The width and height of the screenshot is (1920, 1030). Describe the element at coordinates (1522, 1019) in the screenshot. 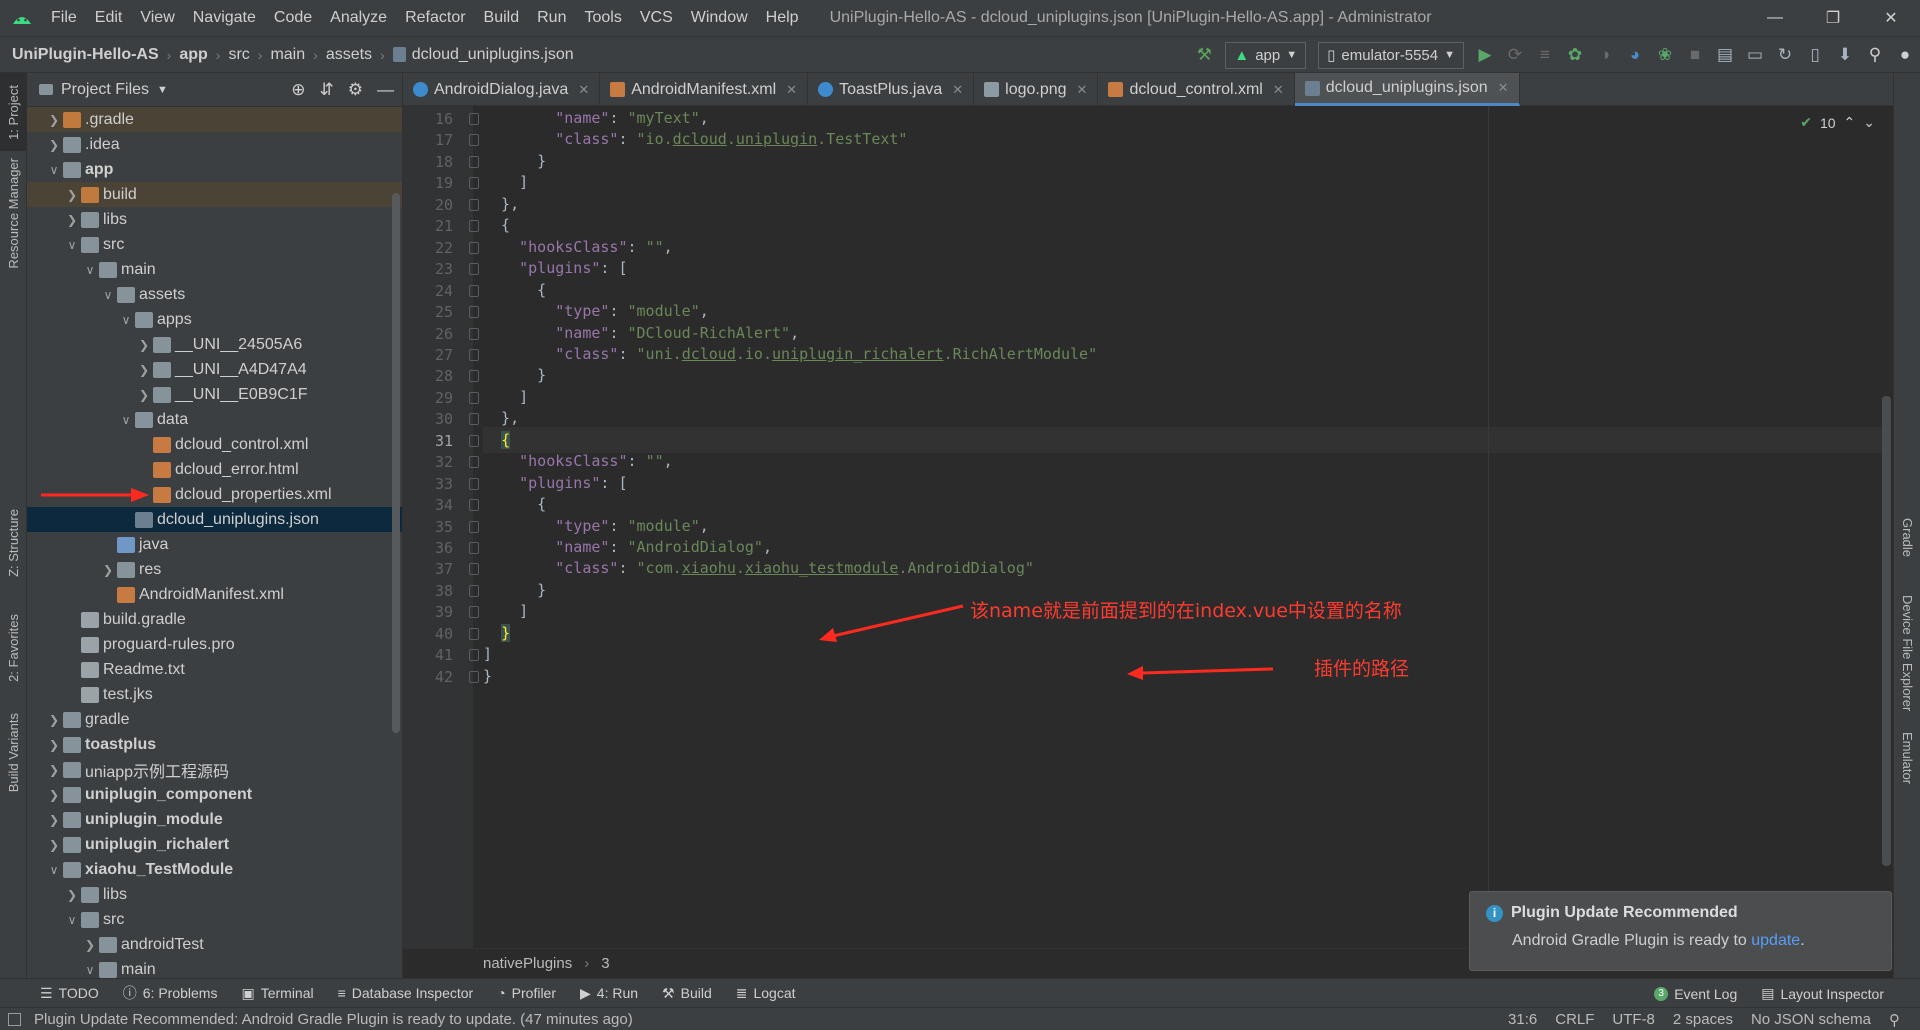

I see `caret-position: 31:6` at that location.